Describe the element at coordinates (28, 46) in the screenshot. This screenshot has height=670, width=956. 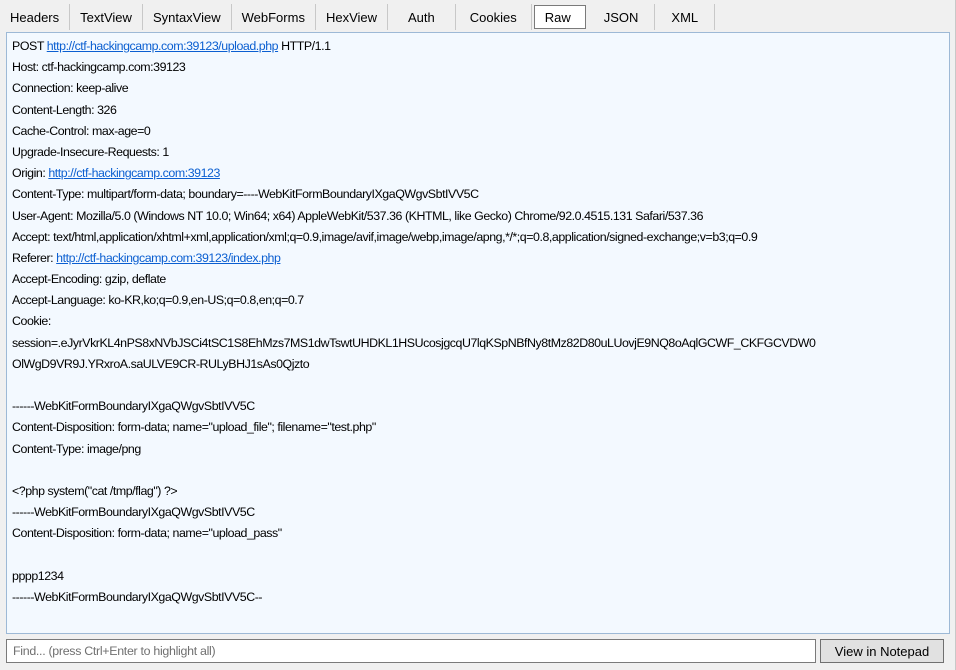
I see `request-method: POST` at that location.